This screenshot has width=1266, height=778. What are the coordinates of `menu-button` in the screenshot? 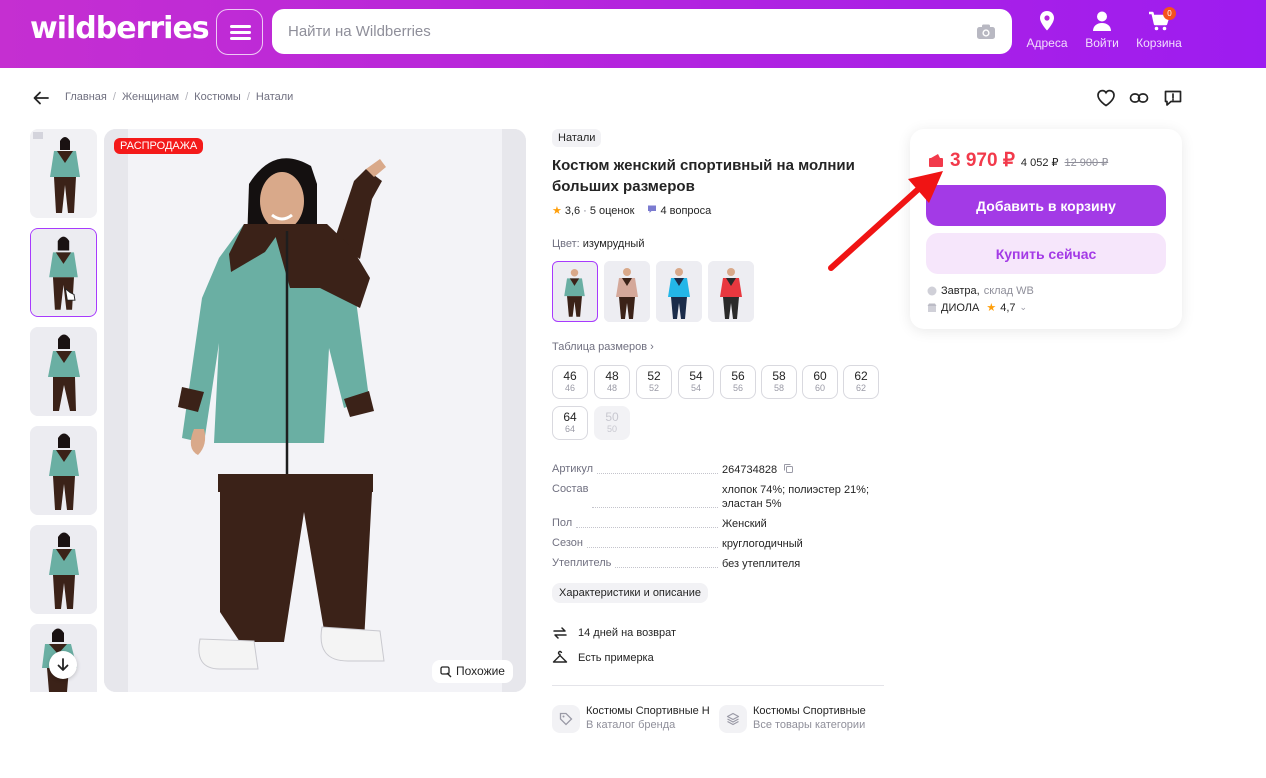 It's located at (239, 32).